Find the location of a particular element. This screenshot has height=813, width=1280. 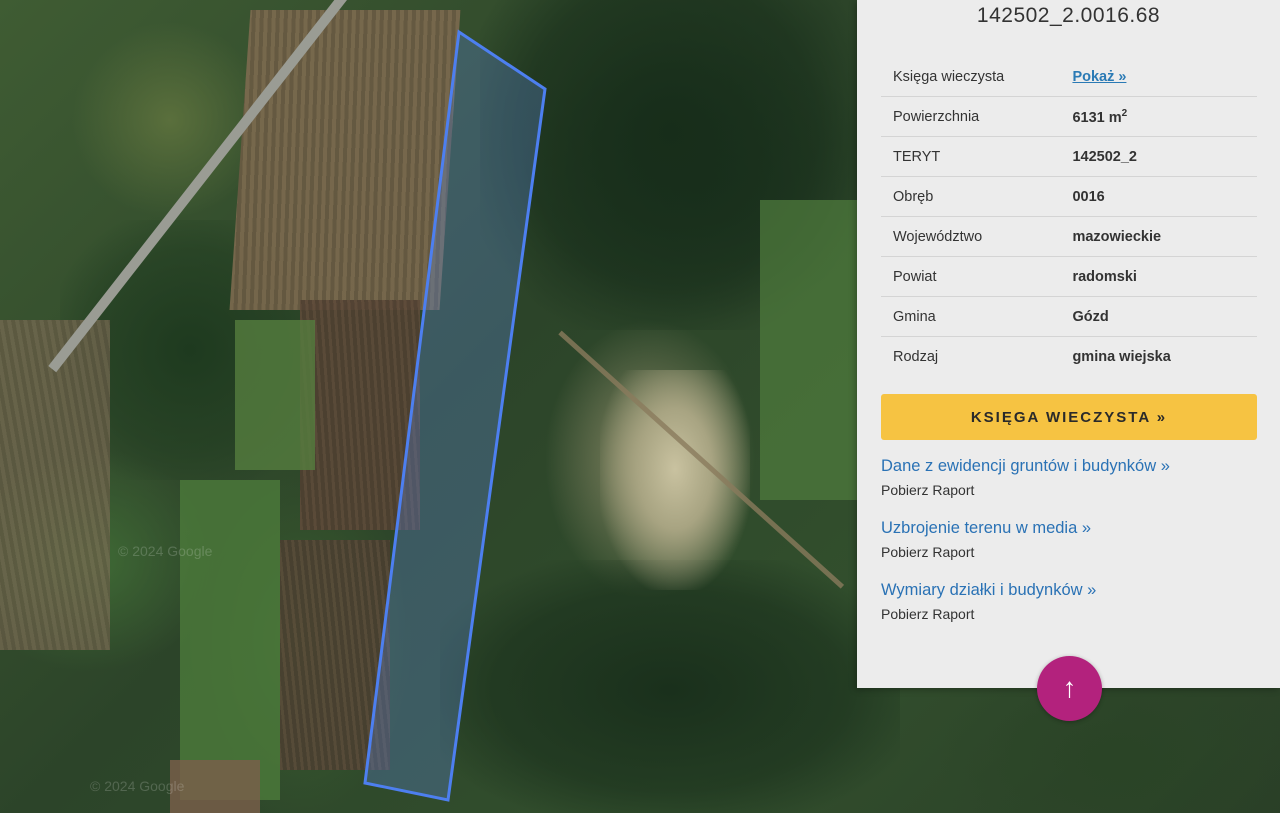

report-link-land-records: Dane z ewidencji gruntów i budynków » is located at coordinates (1025, 466).